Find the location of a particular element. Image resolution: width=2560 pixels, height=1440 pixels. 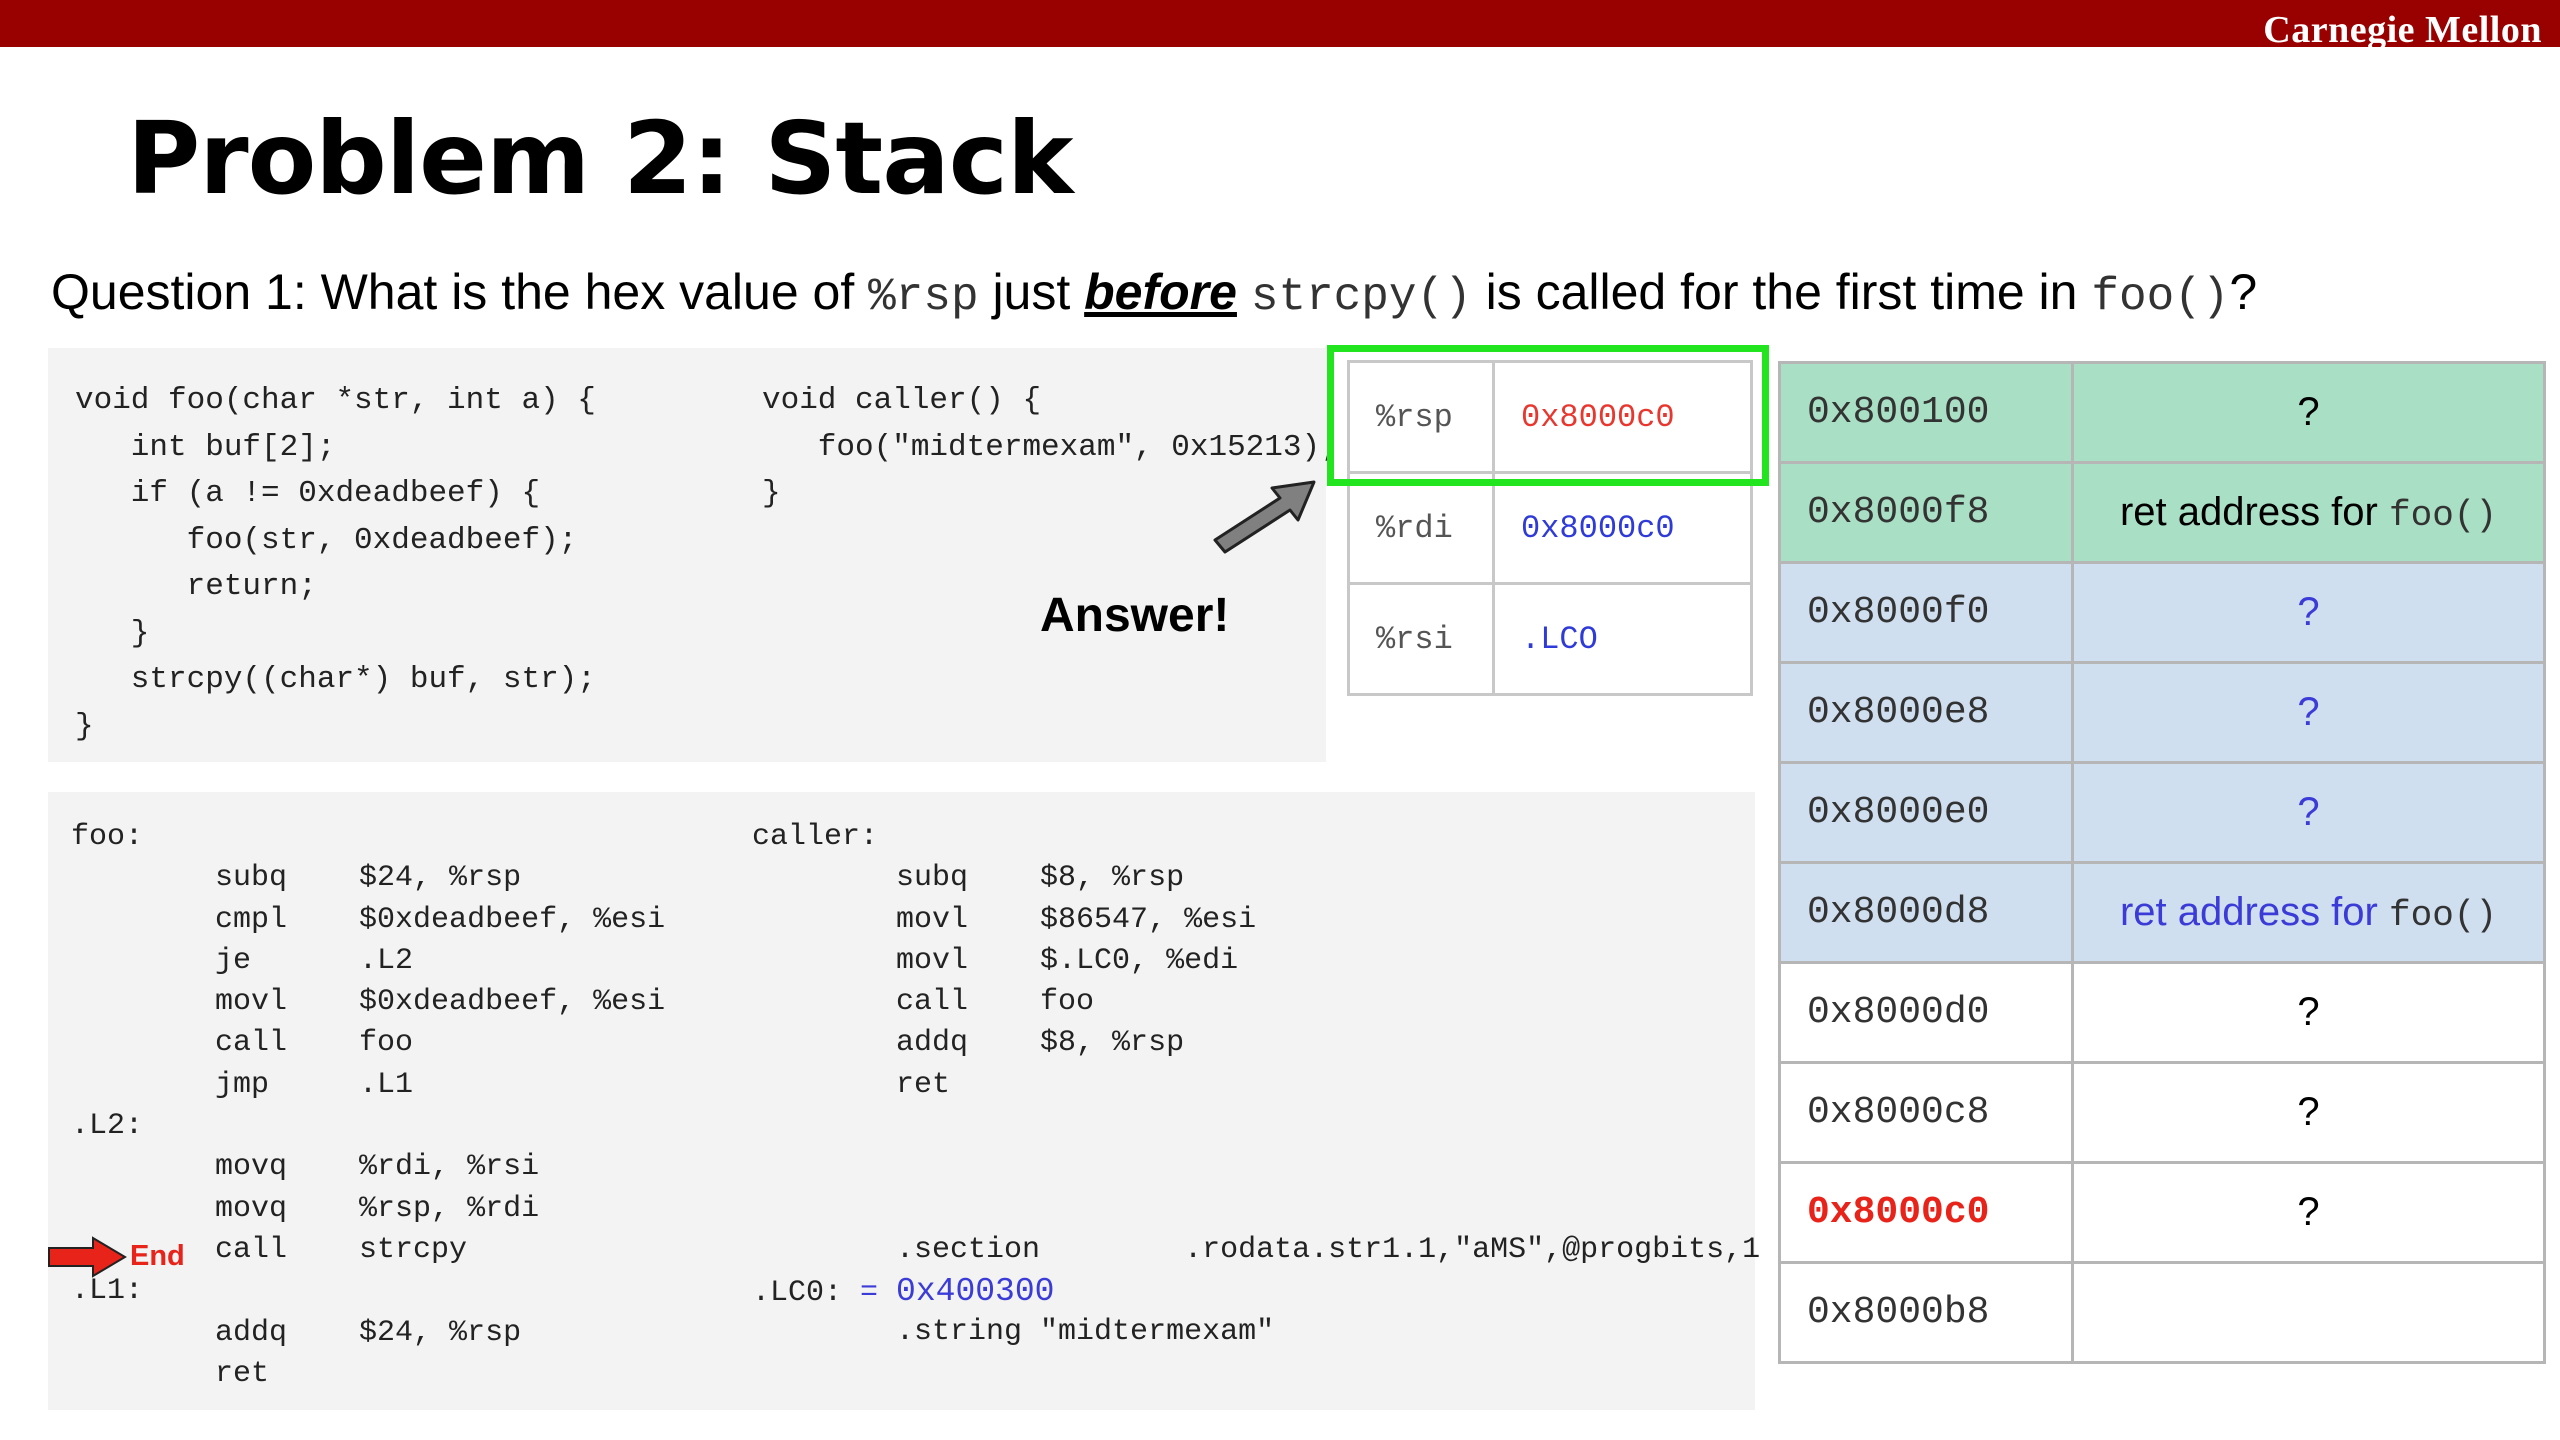

stack-row: 0x8000f8 ret address for foo() is located at coordinates (2162, 512).